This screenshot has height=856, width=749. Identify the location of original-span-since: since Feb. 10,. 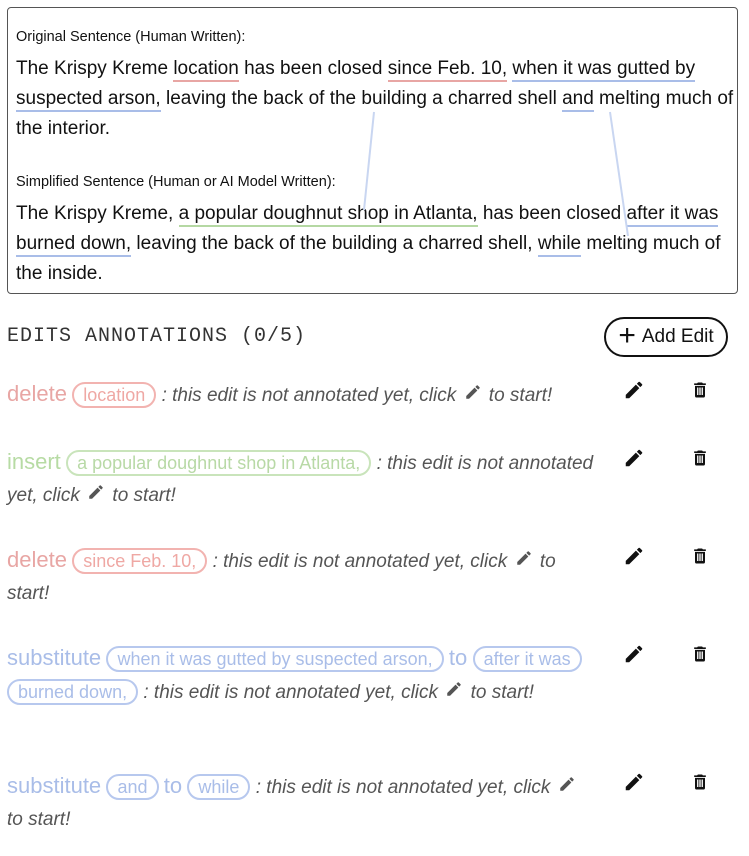
(447, 70).